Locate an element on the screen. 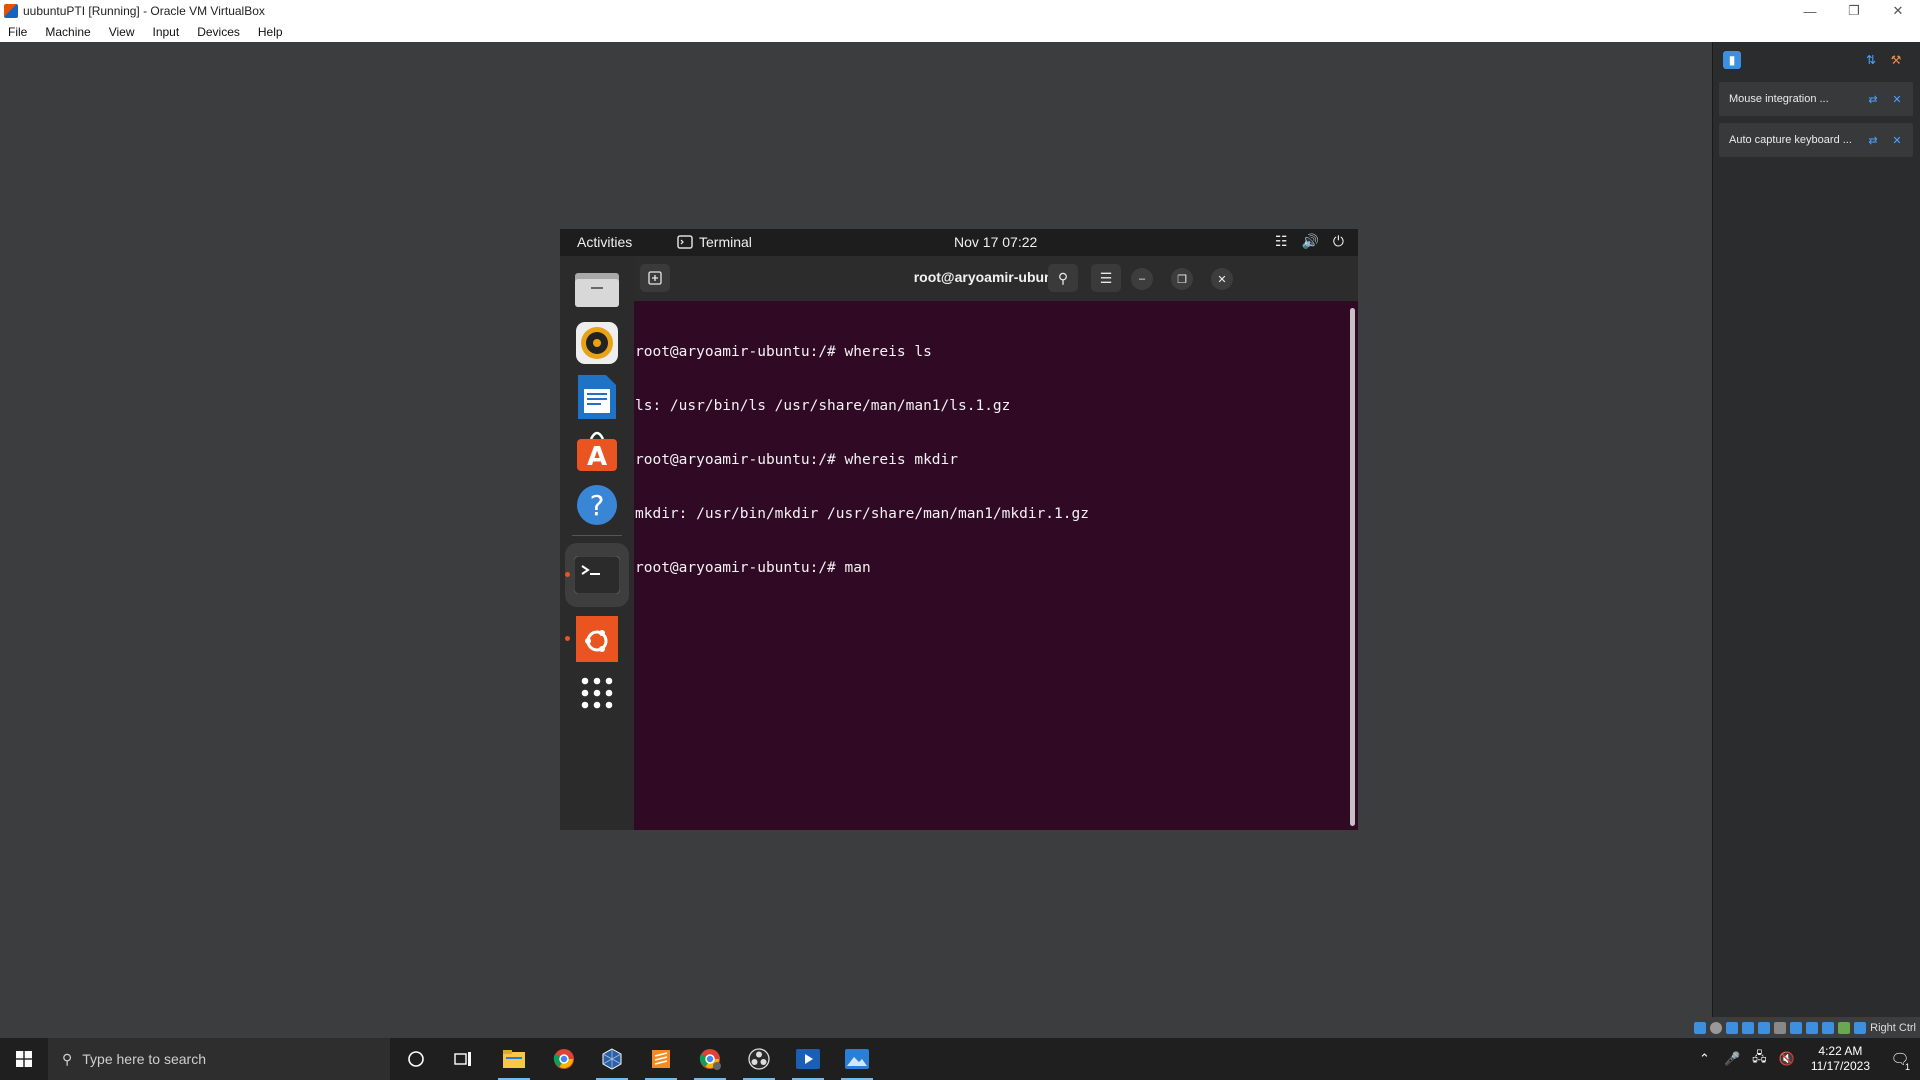  search-placeholder: Type here to search is located at coordinates (144, 1059).